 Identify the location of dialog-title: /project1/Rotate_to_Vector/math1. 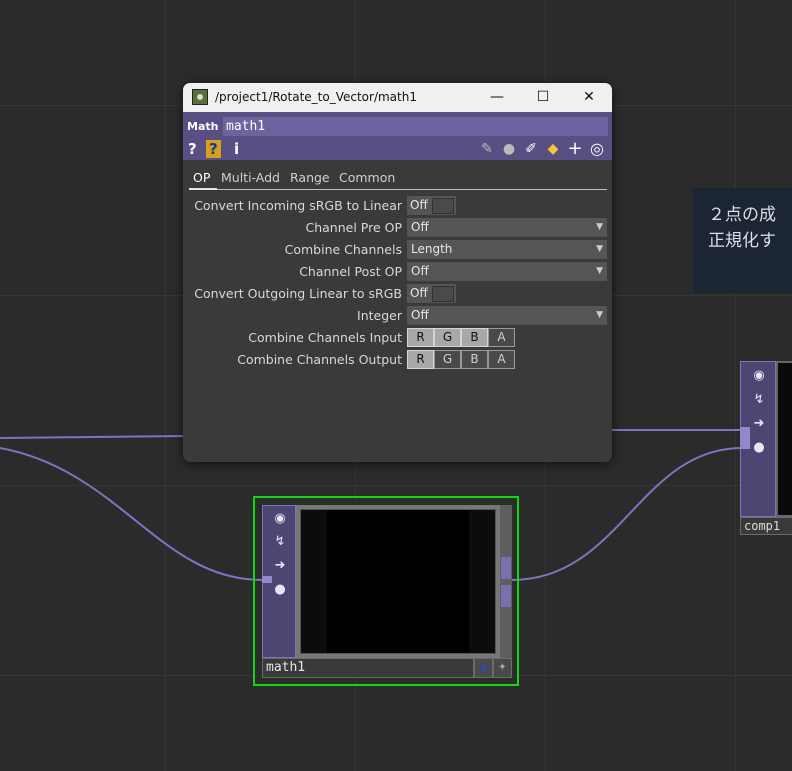
(316, 97).